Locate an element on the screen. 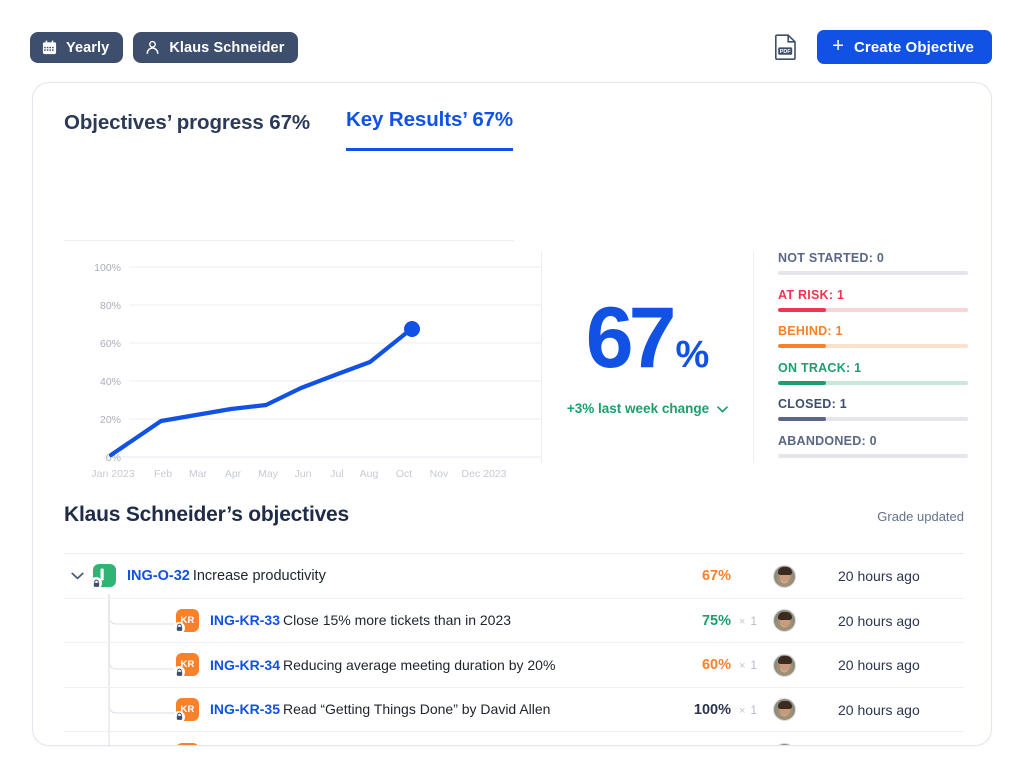  svg-text: Mar is located at coordinates (198, 474).